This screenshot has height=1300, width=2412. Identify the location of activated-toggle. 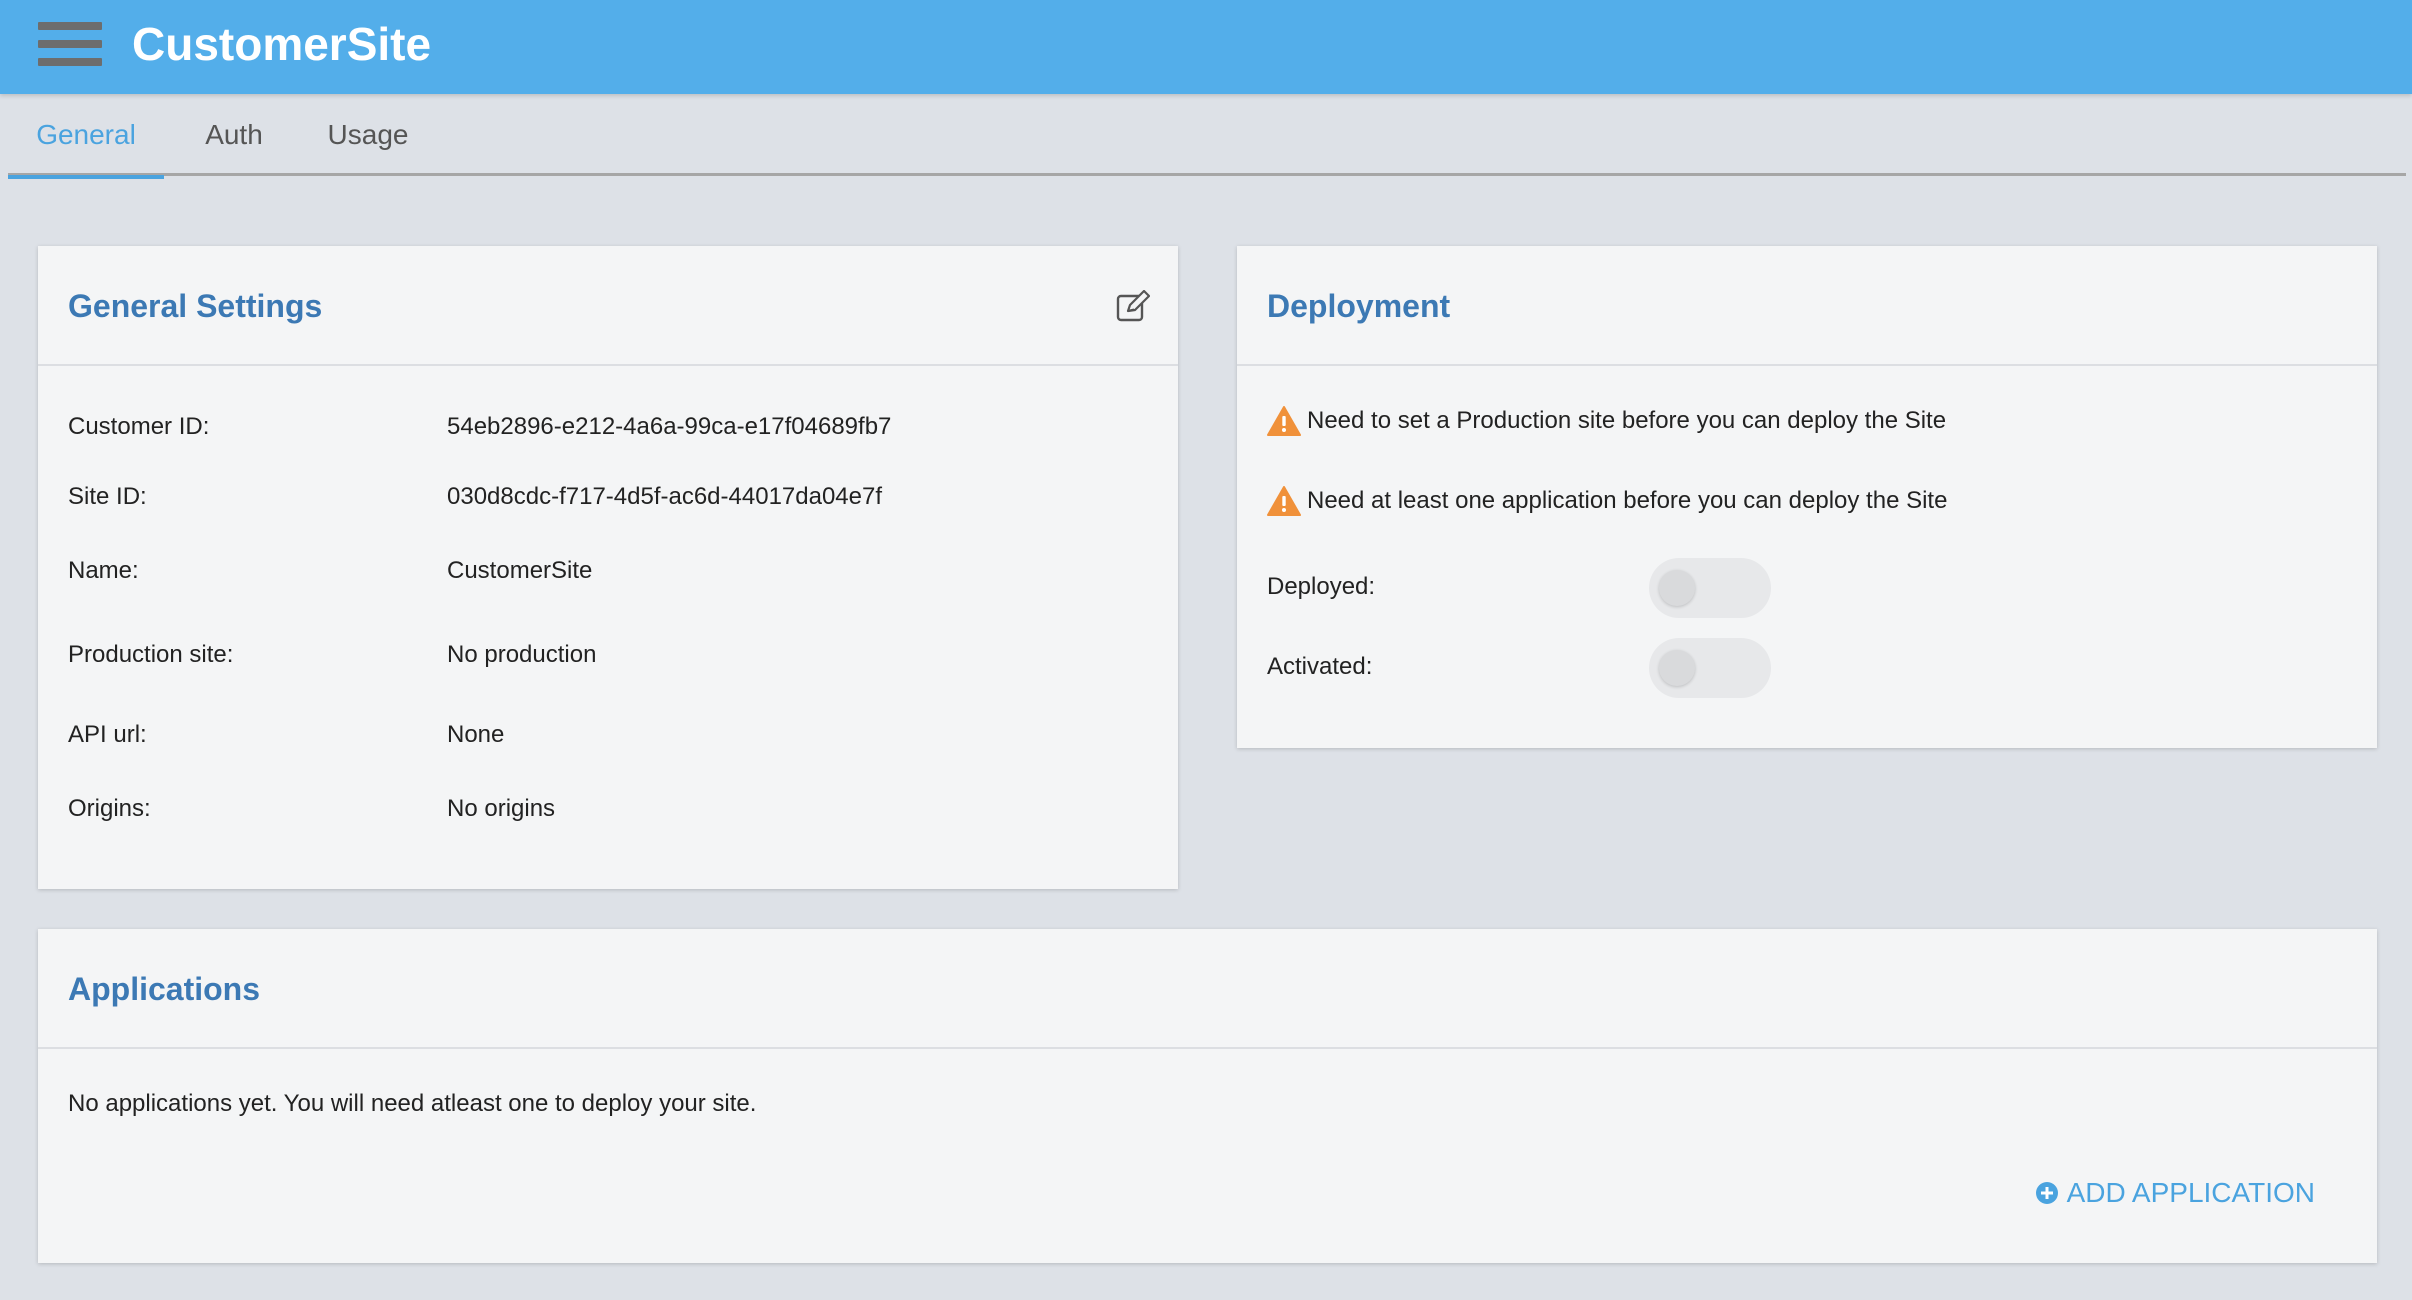
(1710, 668).